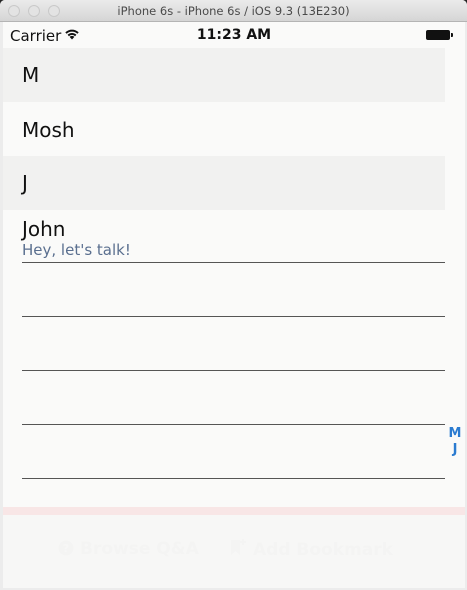  What do you see at coordinates (224, 183) in the screenshot?
I see `section-header-j: J` at bounding box center [224, 183].